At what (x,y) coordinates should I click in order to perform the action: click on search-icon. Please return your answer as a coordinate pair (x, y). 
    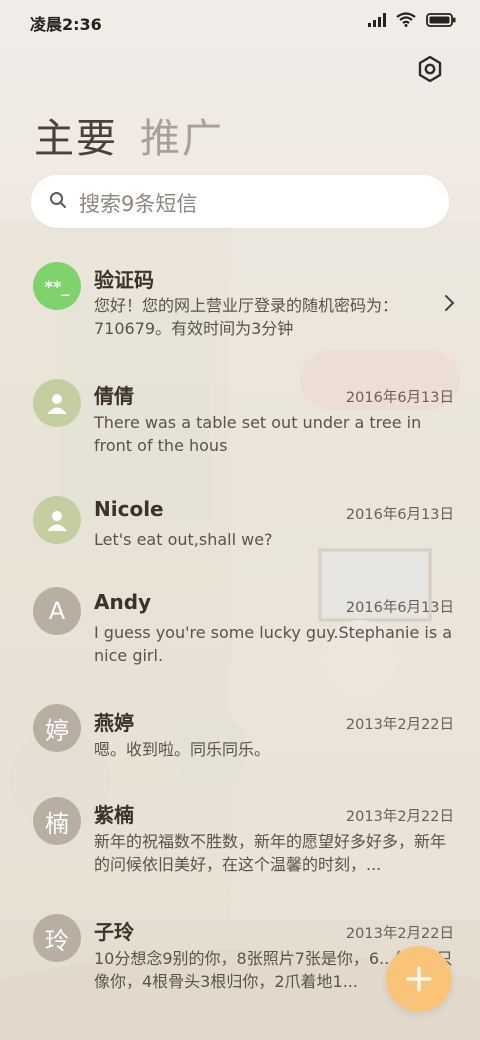
    Looking at the image, I should click on (58, 200).